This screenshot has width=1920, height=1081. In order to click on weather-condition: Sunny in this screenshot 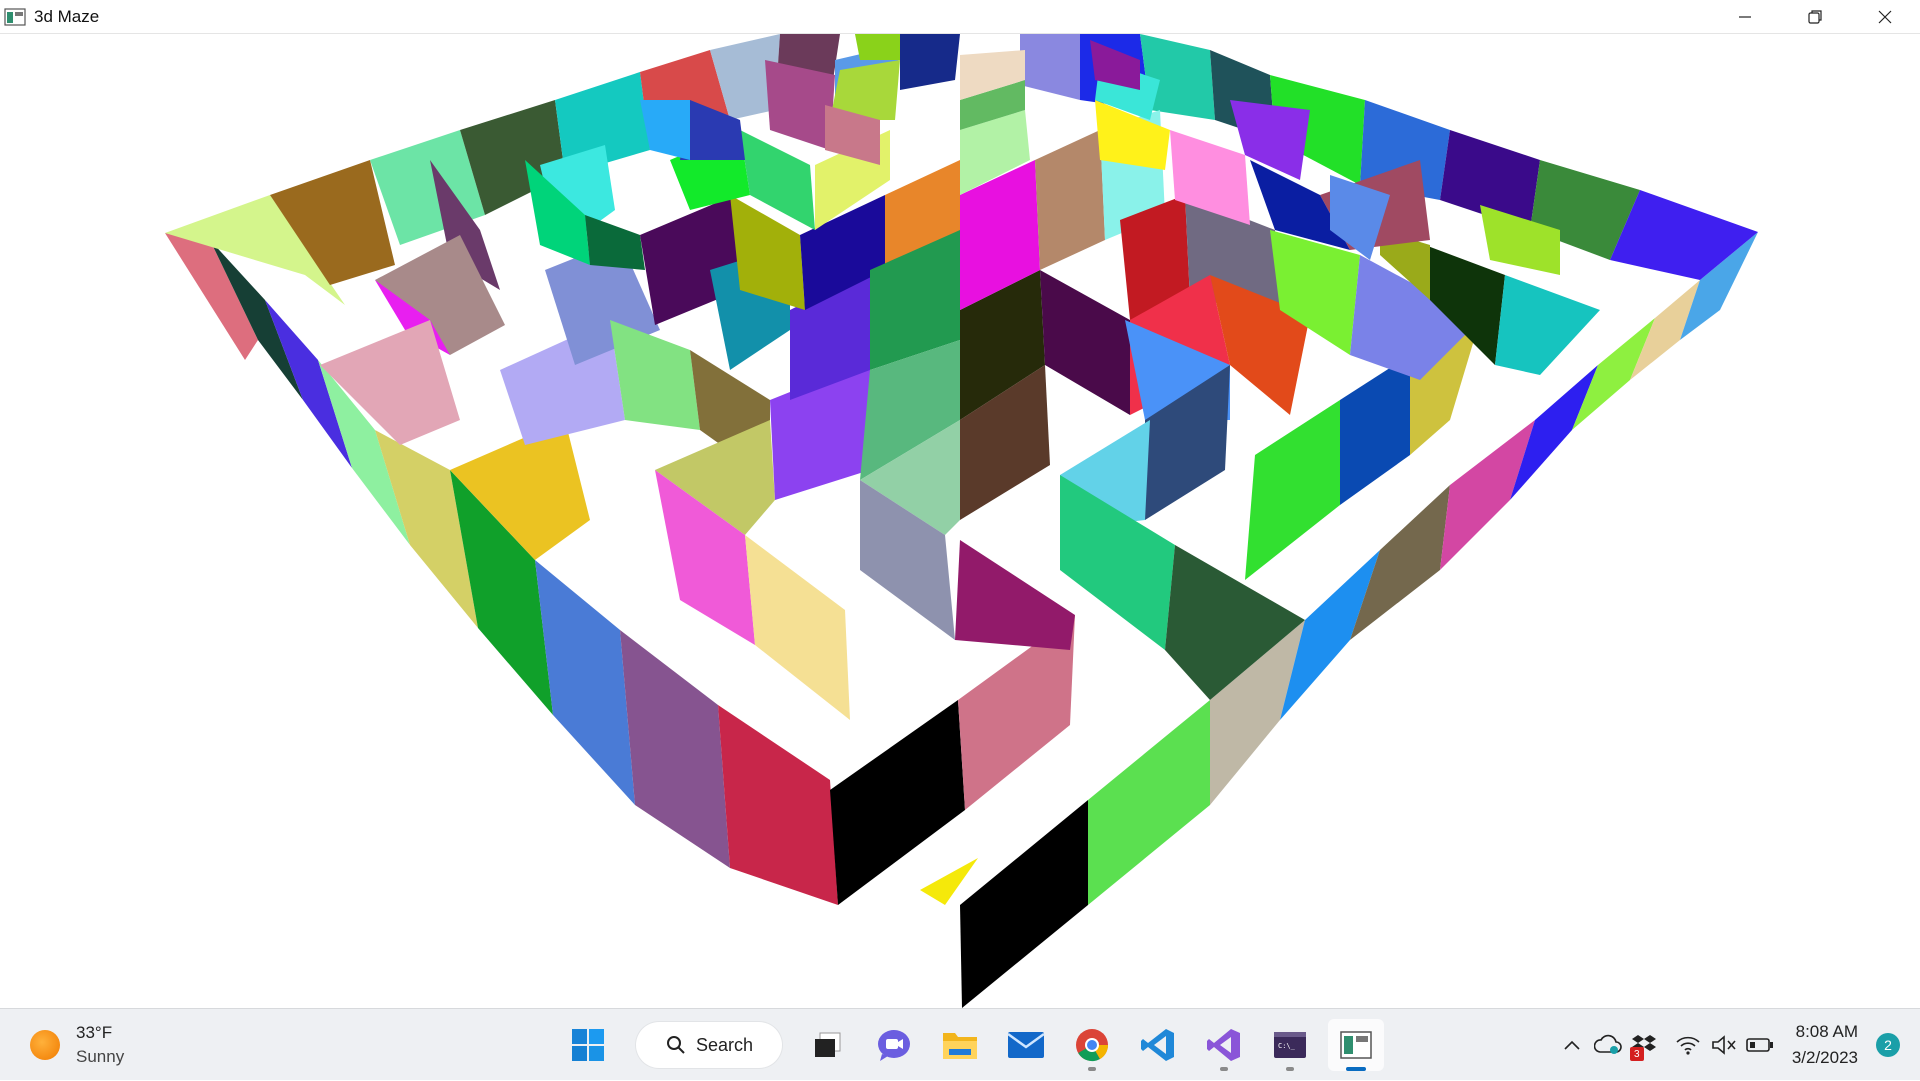, I will do `click(100, 1056)`.